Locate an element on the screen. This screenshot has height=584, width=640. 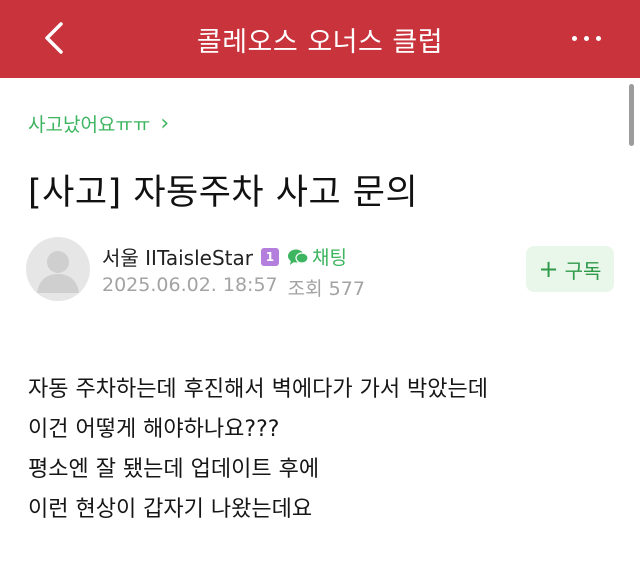
level-badge: 1 is located at coordinates (269, 256).